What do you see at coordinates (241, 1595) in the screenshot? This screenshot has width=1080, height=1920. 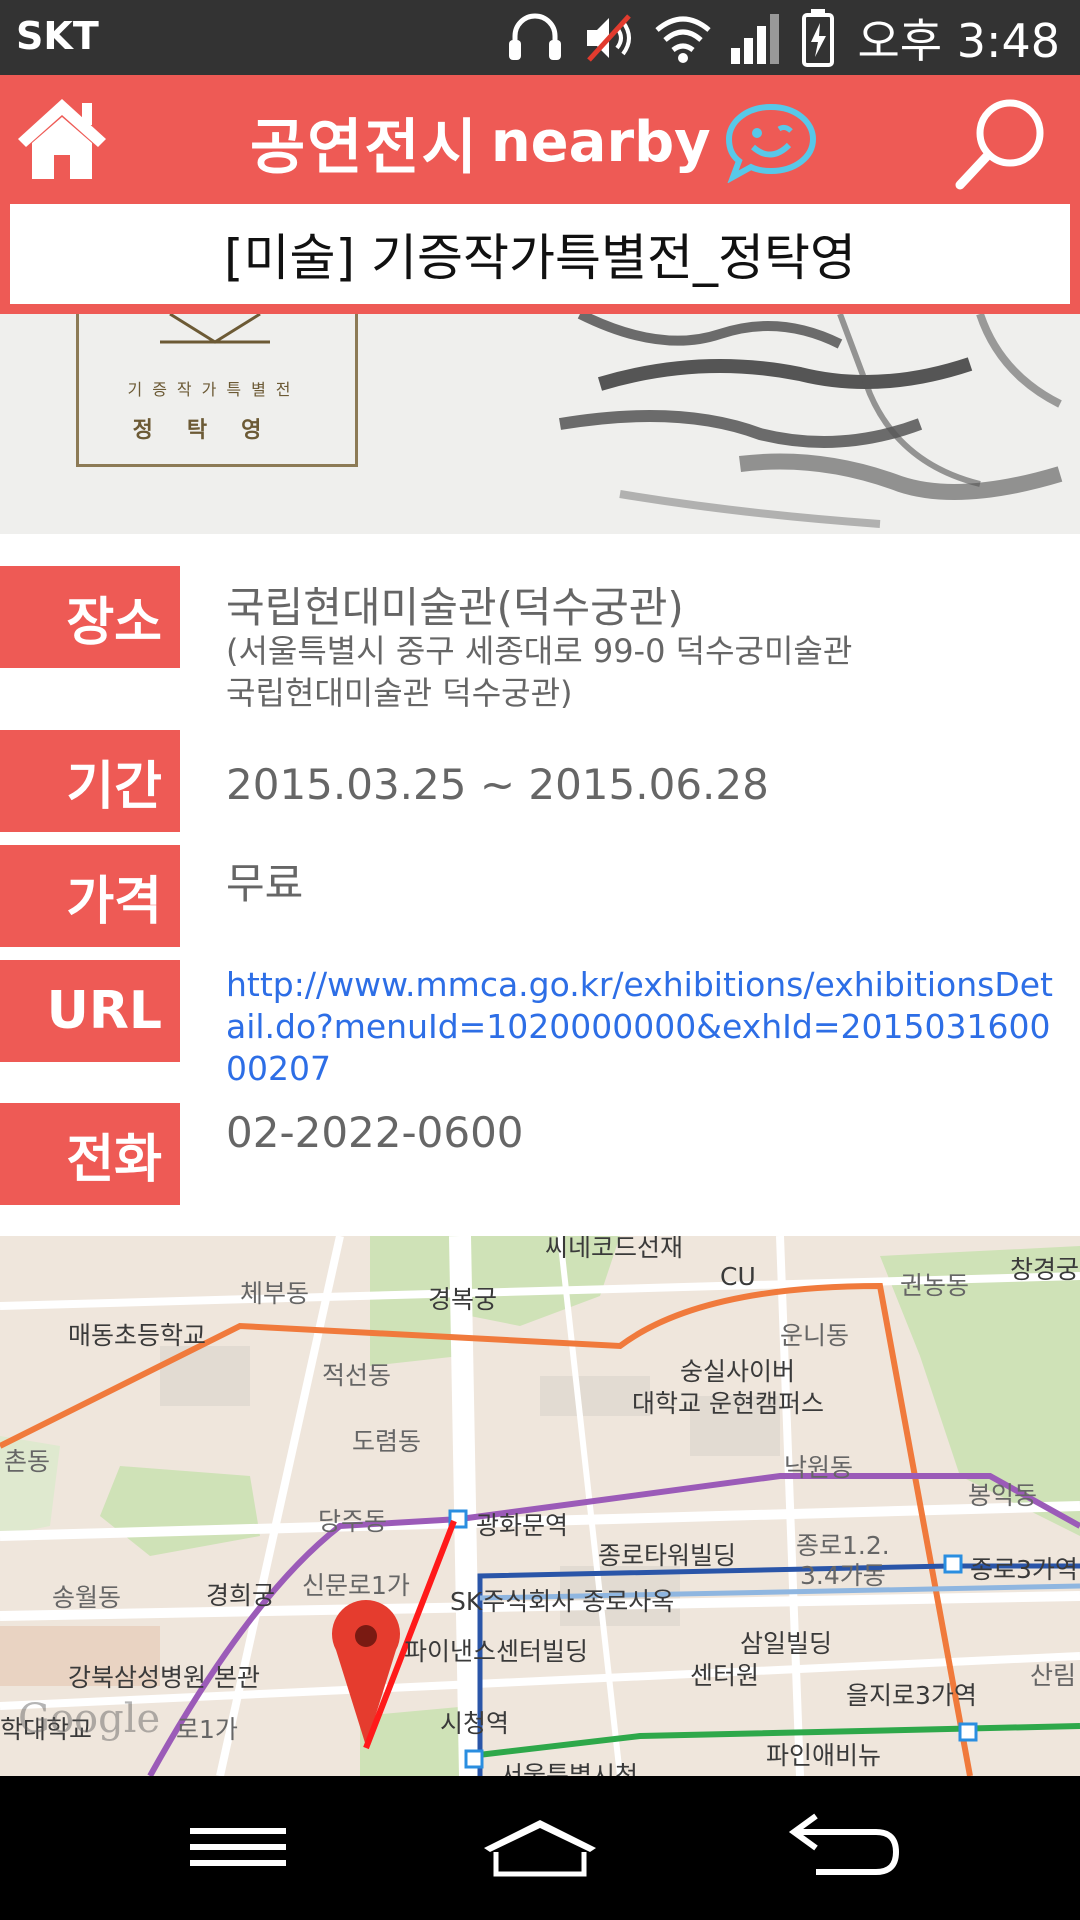 I see `map-label: 경희궁` at bounding box center [241, 1595].